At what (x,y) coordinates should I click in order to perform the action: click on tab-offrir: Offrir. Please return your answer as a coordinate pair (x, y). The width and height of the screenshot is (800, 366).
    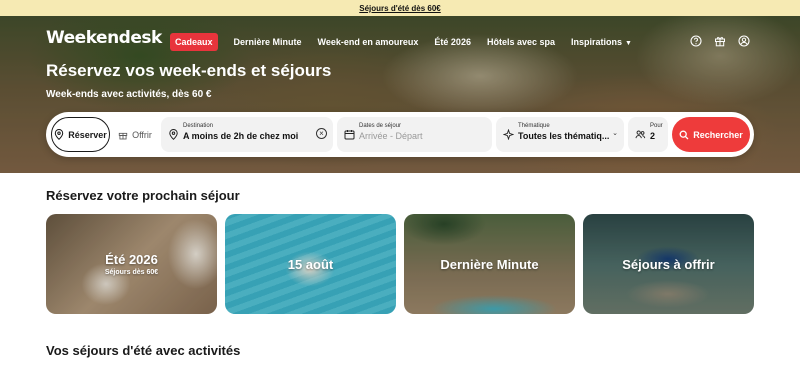
    Looking at the image, I should click on (135, 134).